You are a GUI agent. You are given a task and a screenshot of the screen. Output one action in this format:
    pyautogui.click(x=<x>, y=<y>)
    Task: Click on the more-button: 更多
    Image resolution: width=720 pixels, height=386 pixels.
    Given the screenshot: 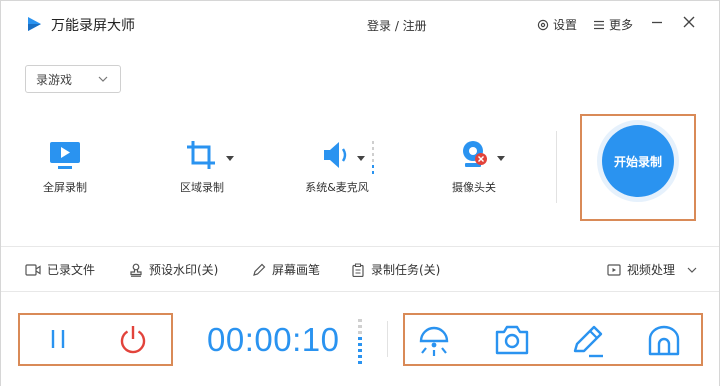 What is the action you would take?
    pyautogui.click(x=613, y=24)
    